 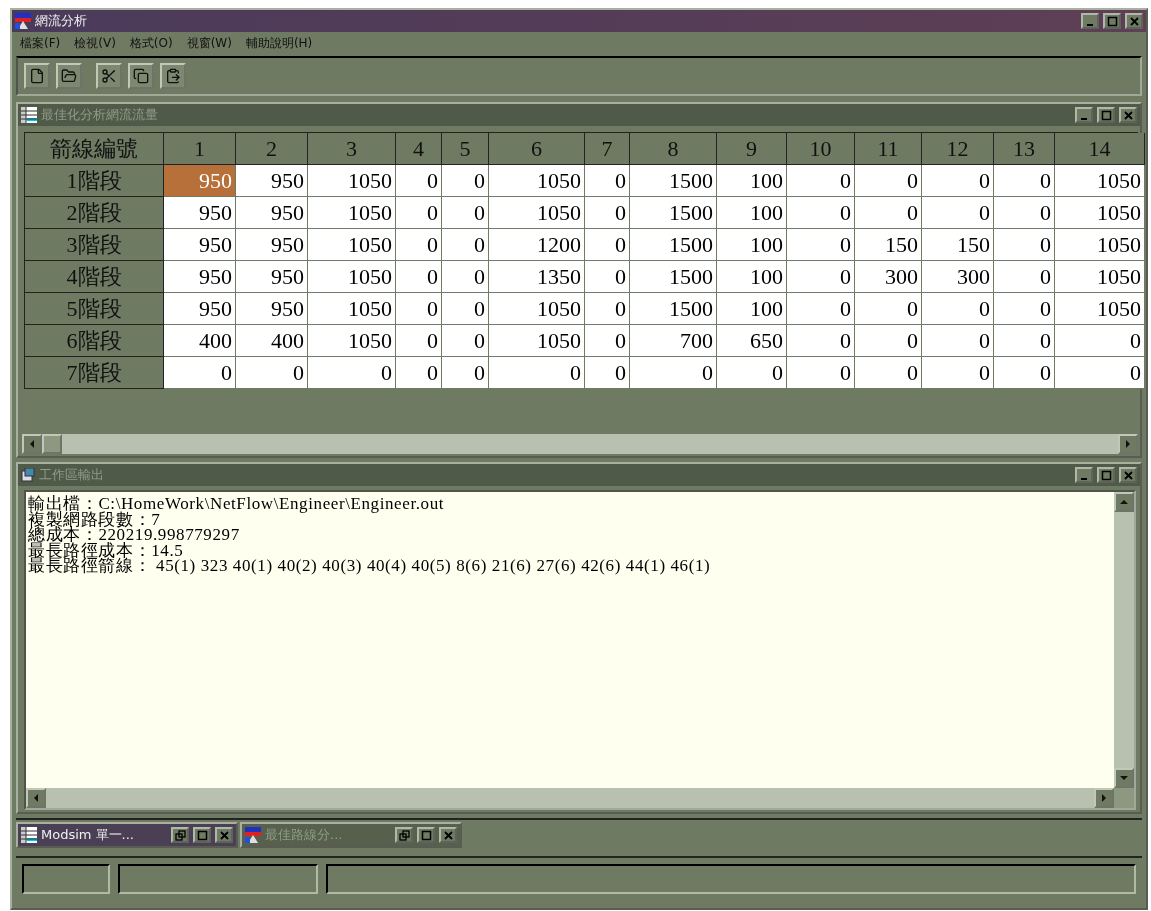 I want to click on scroll-down-button, so click(x=1124, y=778).